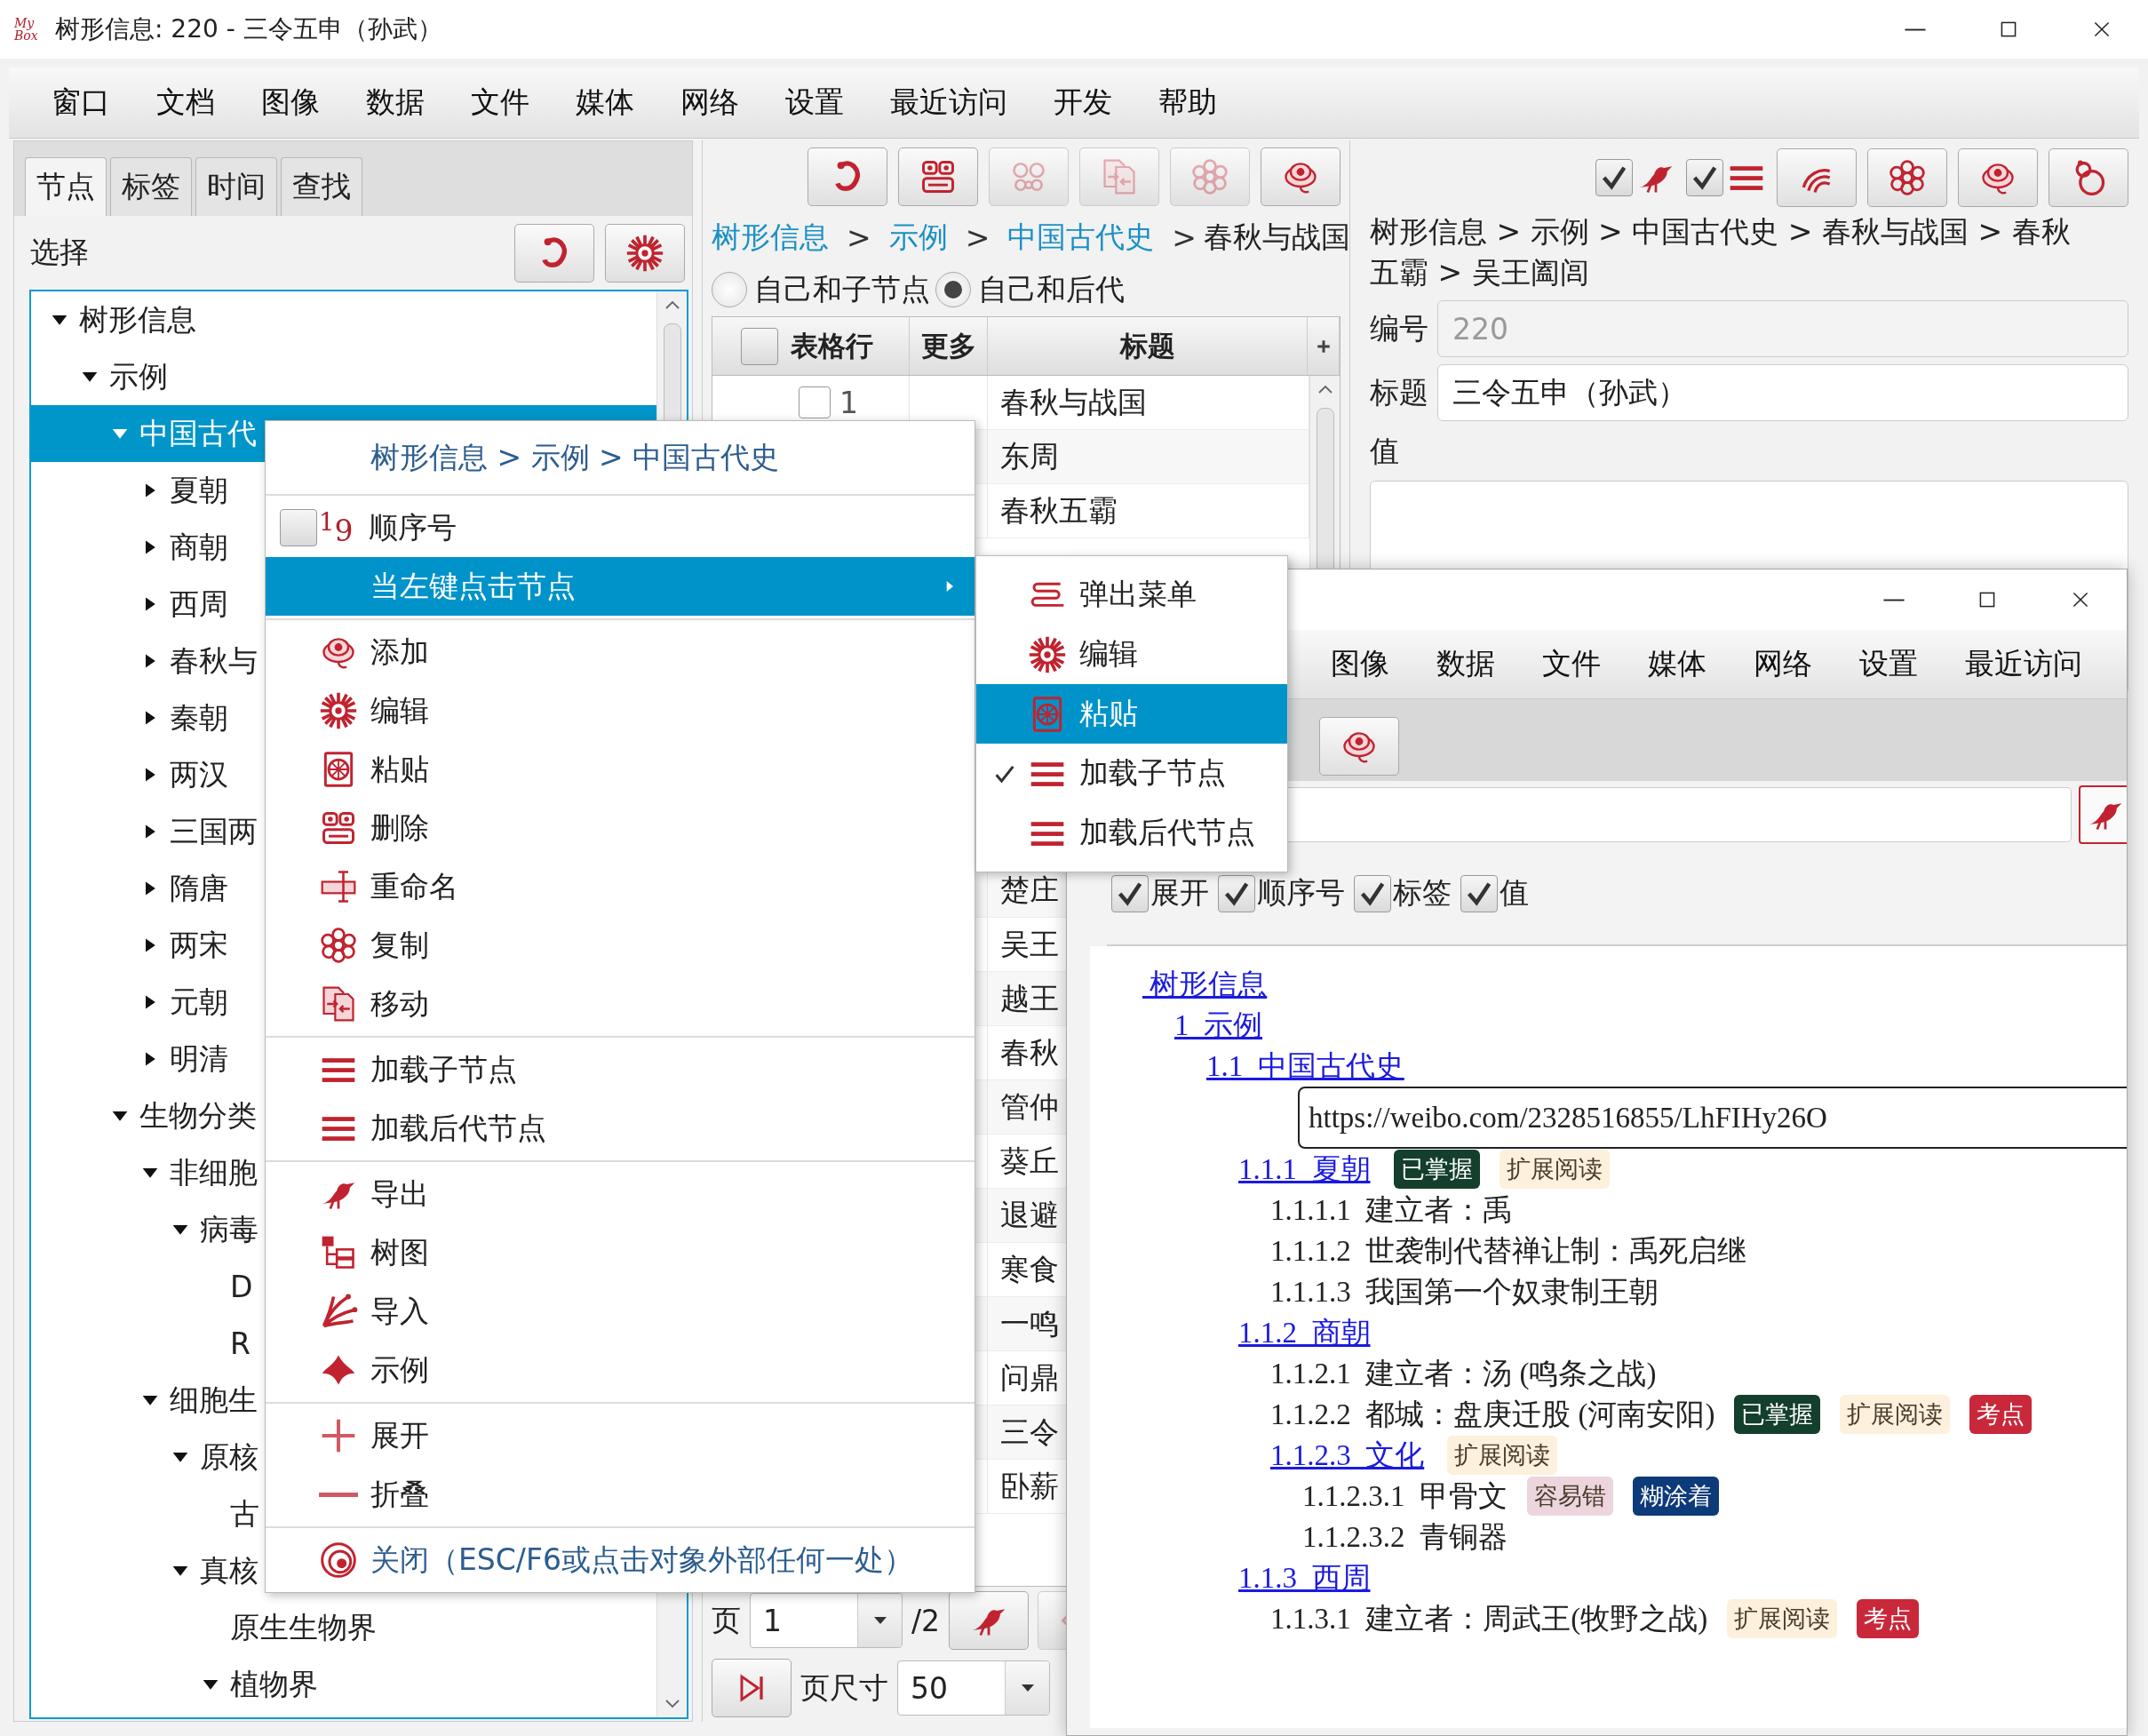 The height and width of the screenshot is (1736, 2148). Describe the element at coordinates (726, 1620) in the screenshot. I see `page-label: 页` at that location.